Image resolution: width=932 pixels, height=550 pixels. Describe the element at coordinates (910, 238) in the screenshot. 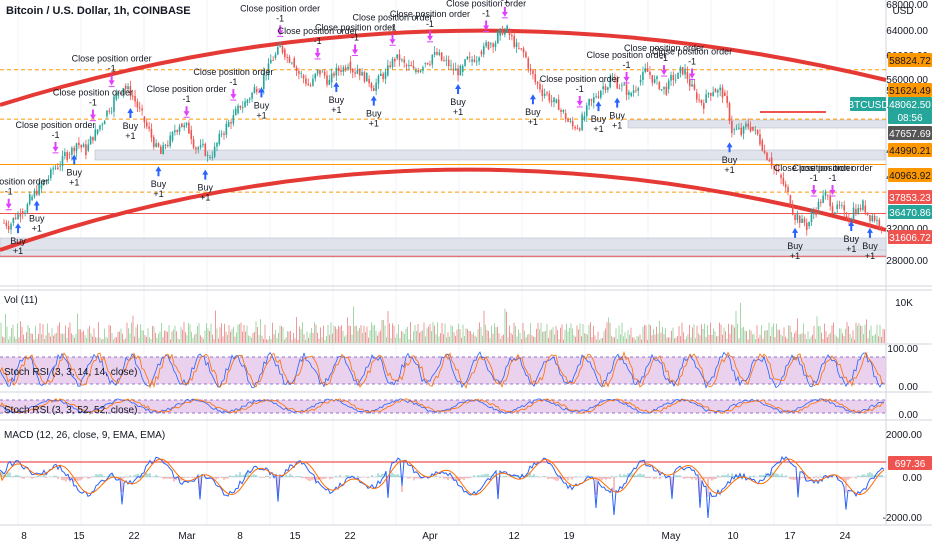

I see `price-label-text: 31606.72` at that location.